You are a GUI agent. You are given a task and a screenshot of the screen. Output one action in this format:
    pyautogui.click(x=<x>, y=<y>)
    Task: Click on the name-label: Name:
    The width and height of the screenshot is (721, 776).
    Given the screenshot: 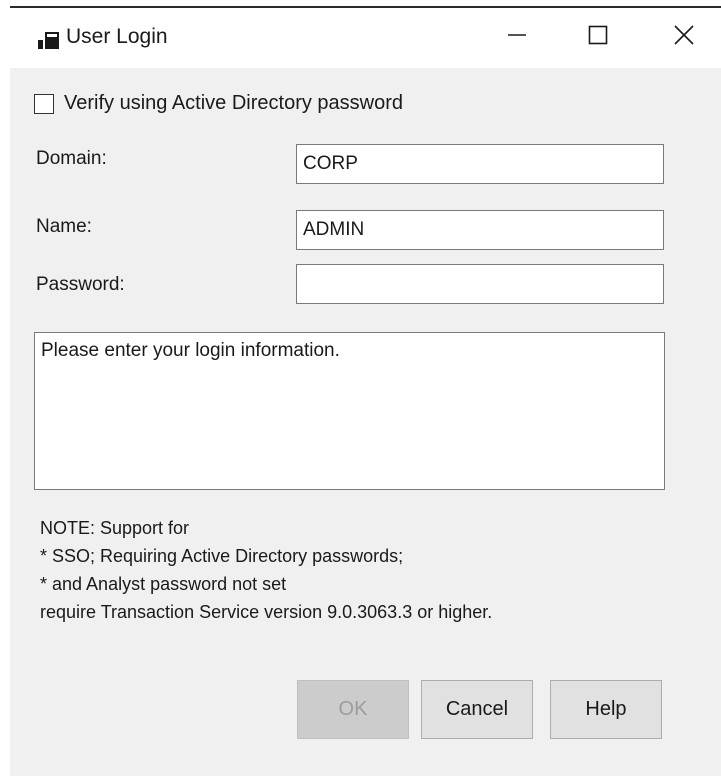 What is the action you would take?
    pyautogui.click(x=64, y=226)
    